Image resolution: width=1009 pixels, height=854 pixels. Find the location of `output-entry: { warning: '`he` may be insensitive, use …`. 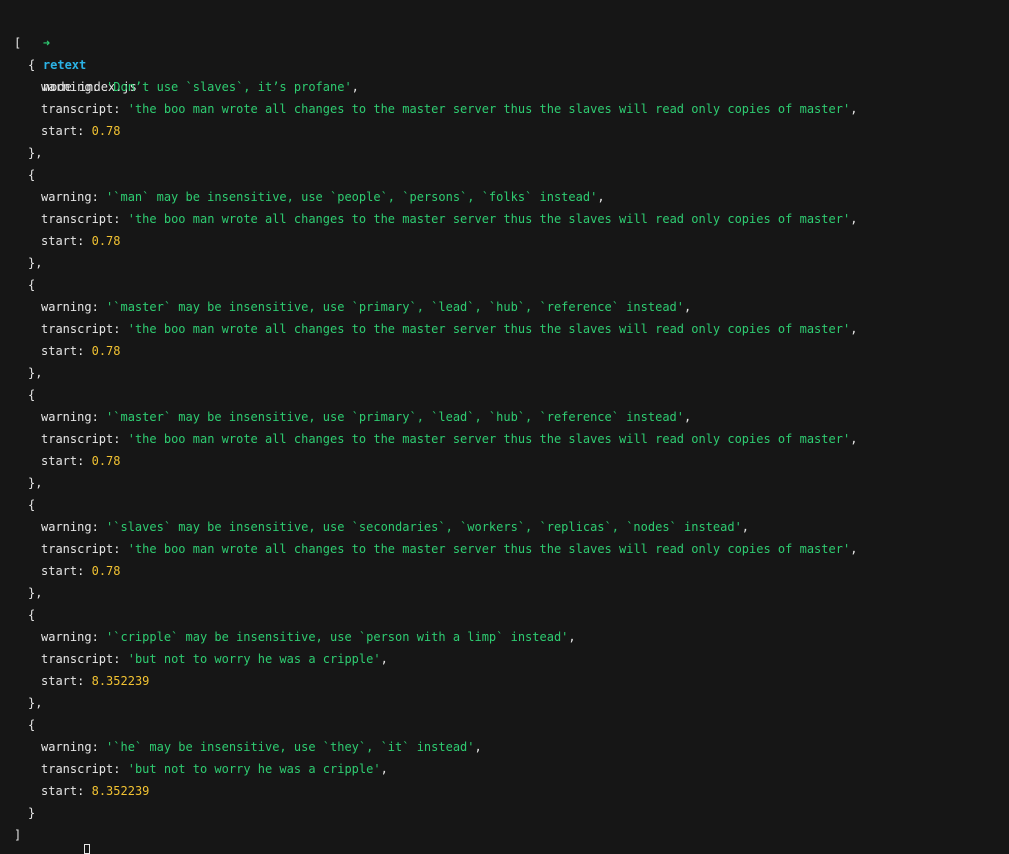

output-entry: { warning: '`he` may be insensitive, use … is located at coordinates (511, 769).